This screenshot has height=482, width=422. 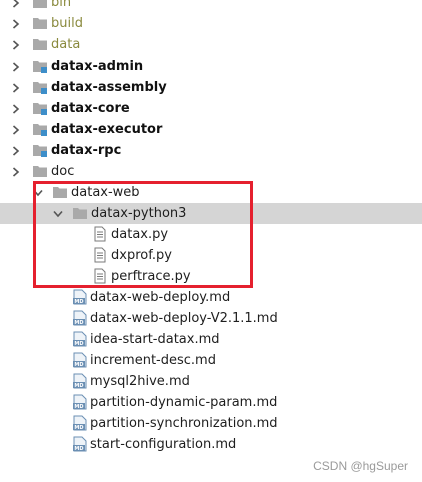 What do you see at coordinates (211, 87) in the screenshot?
I see `tree-item-datax-assembly: datax-assembly` at bounding box center [211, 87].